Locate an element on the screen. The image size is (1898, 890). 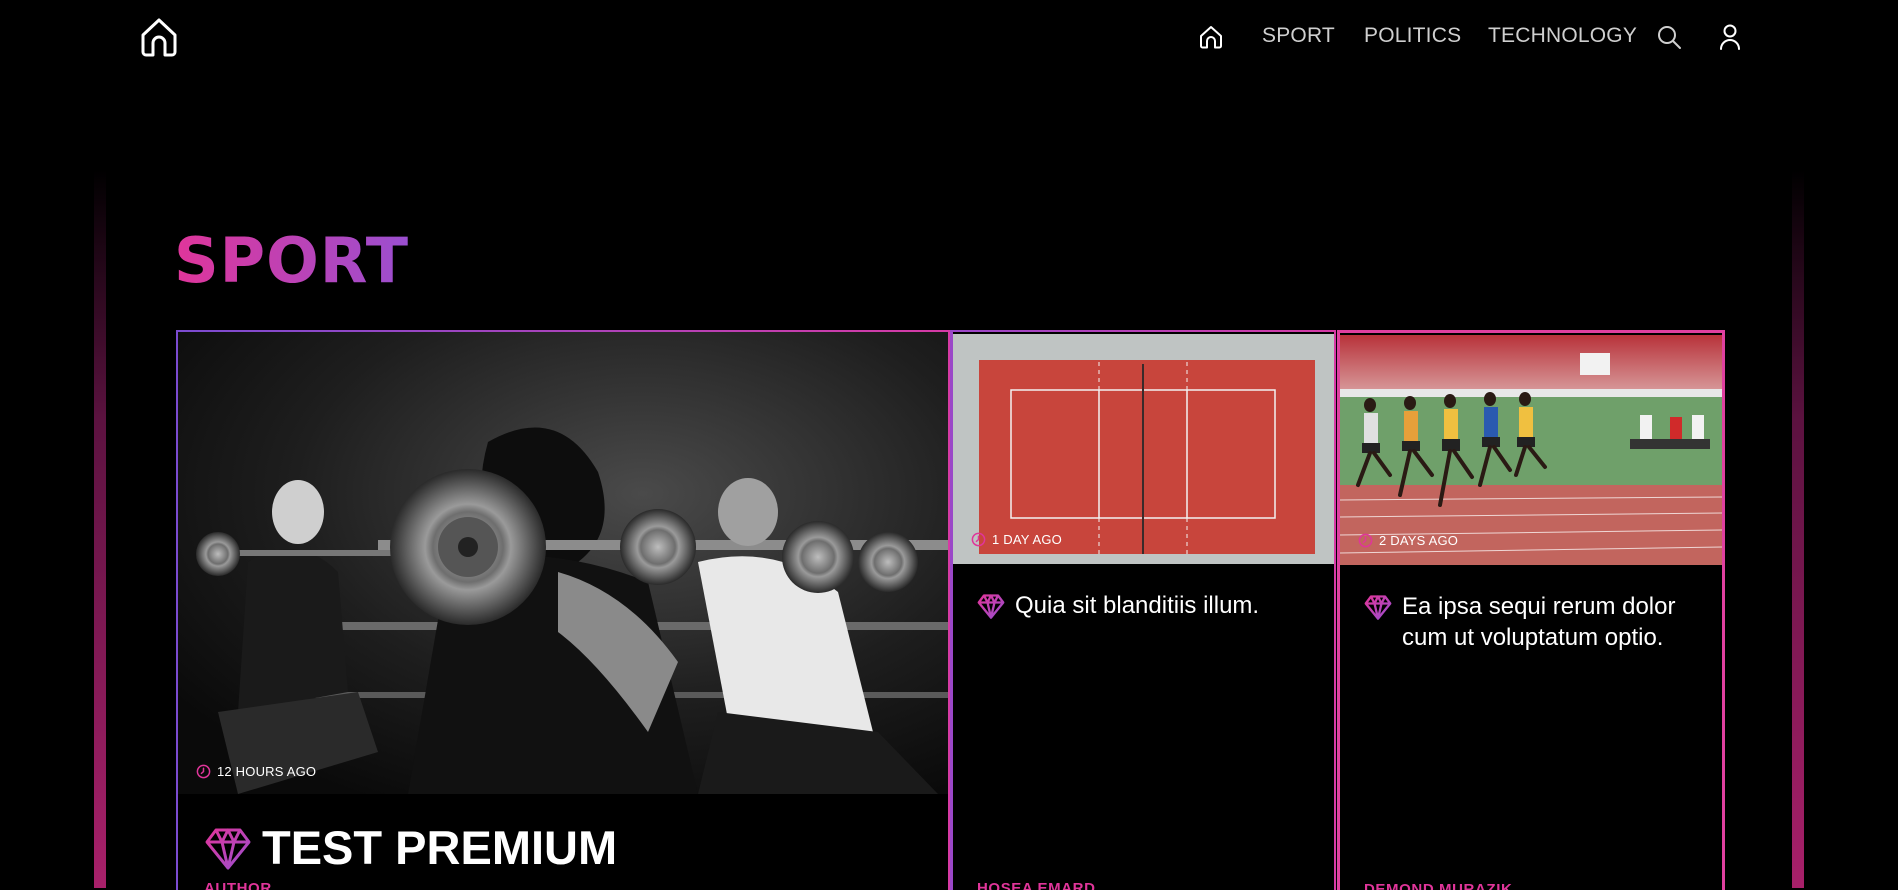
time-label: 1 DAY AGO is located at coordinates (1027, 539).